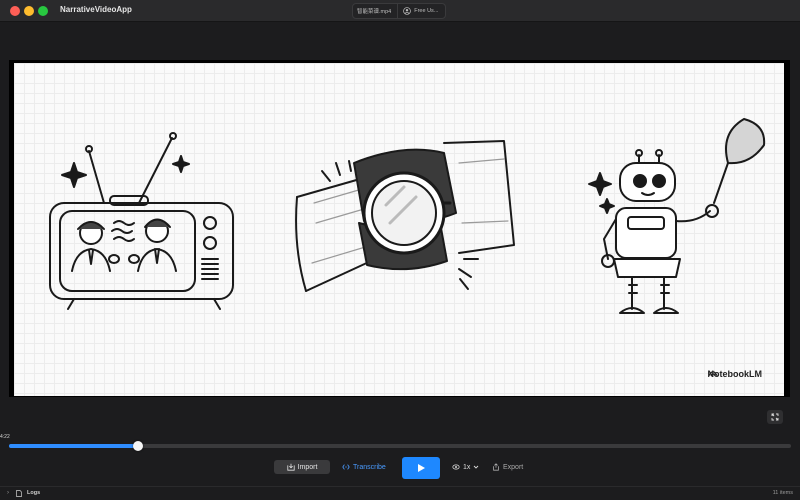 This screenshot has height=500, width=800. Describe the element at coordinates (8, 493) in the screenshot. I see `logs-toggle-chevron-icon: ›` at that location.